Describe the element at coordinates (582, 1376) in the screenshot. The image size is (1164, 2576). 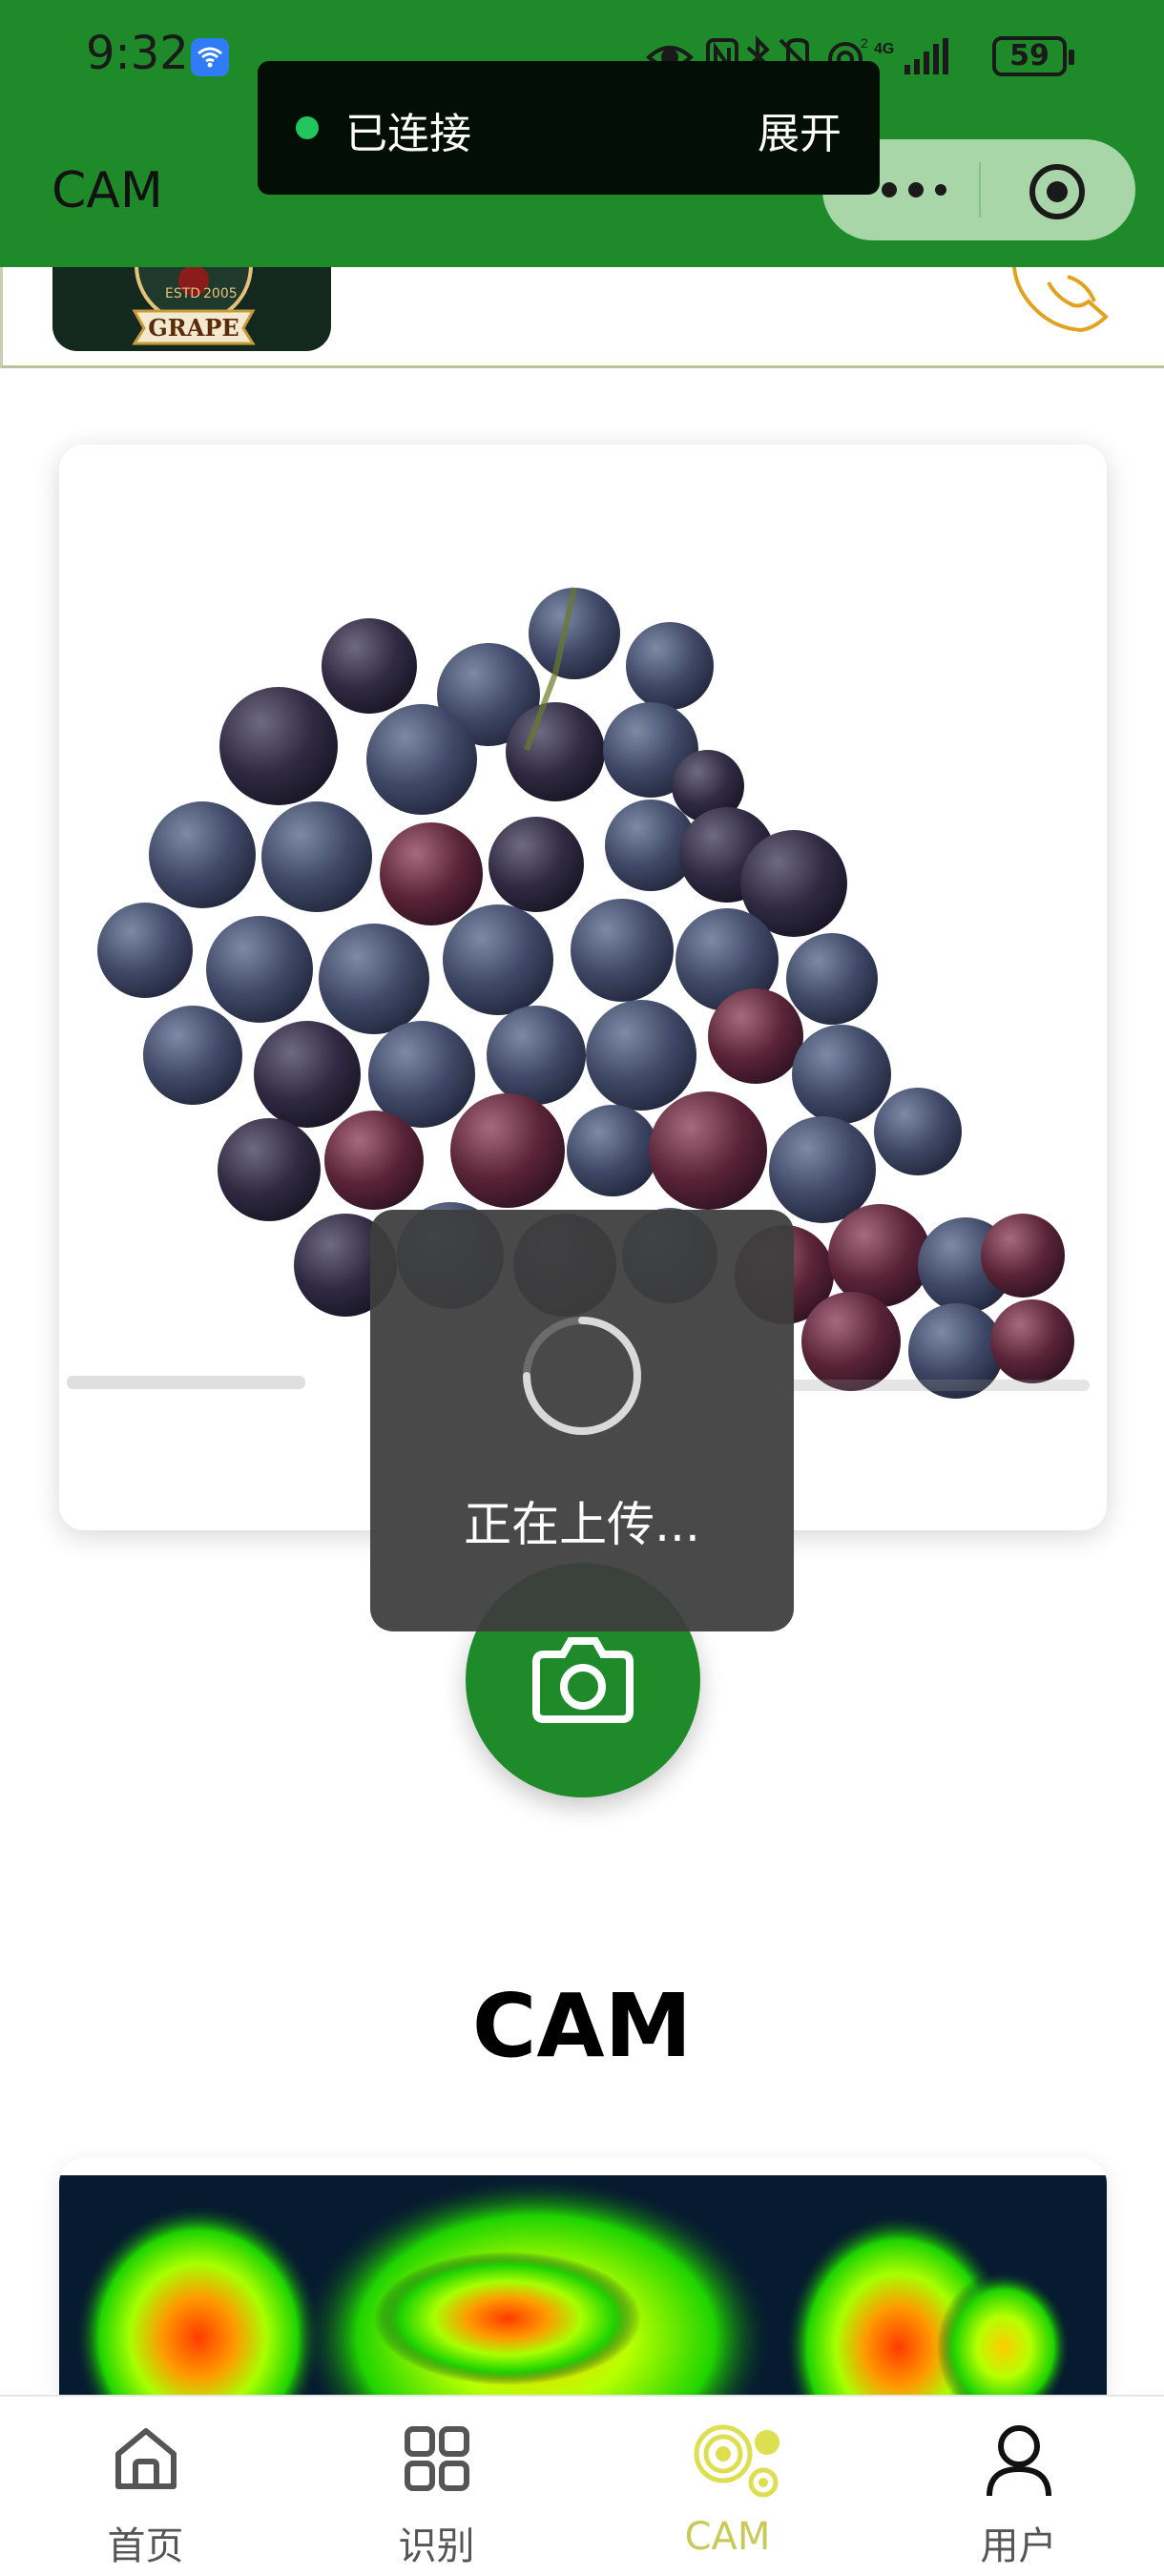
I see `loading-spinner-icon` at that location.